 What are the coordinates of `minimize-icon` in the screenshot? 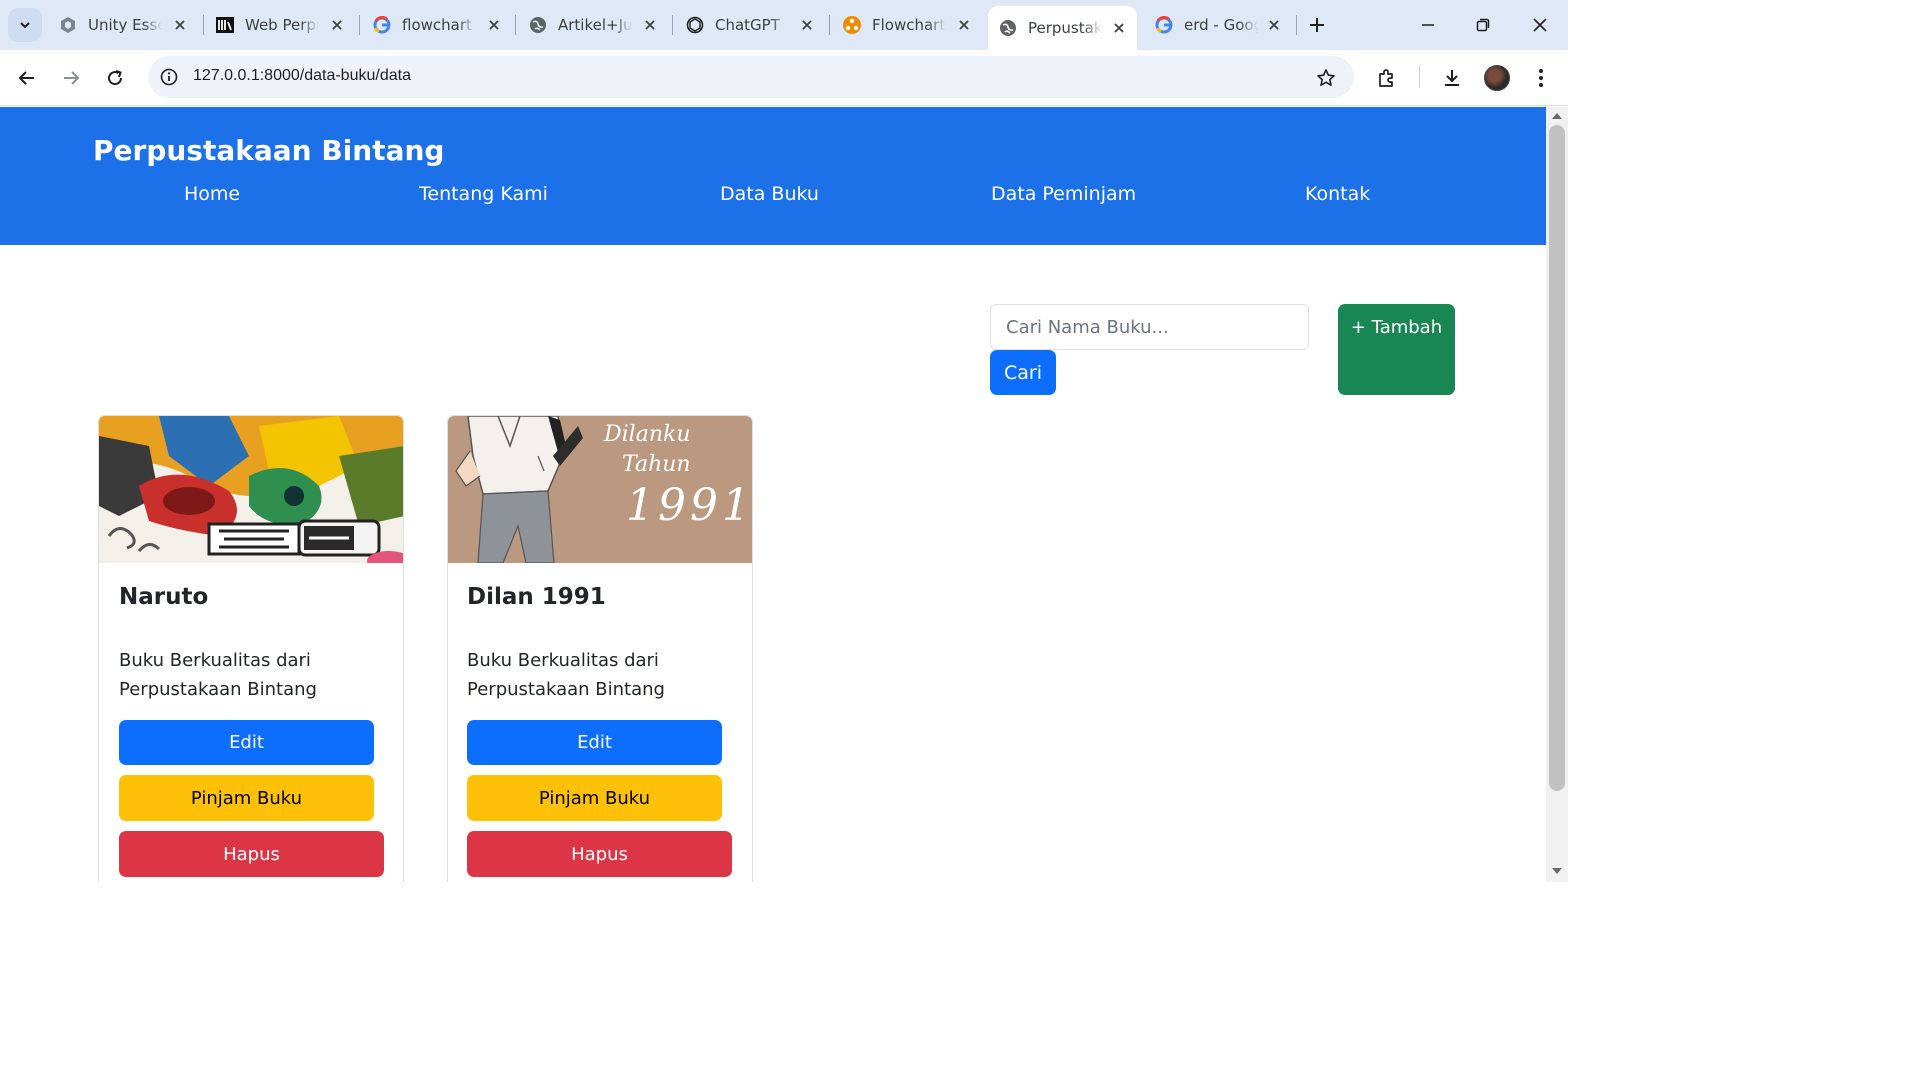 It's located at (1428, 25).